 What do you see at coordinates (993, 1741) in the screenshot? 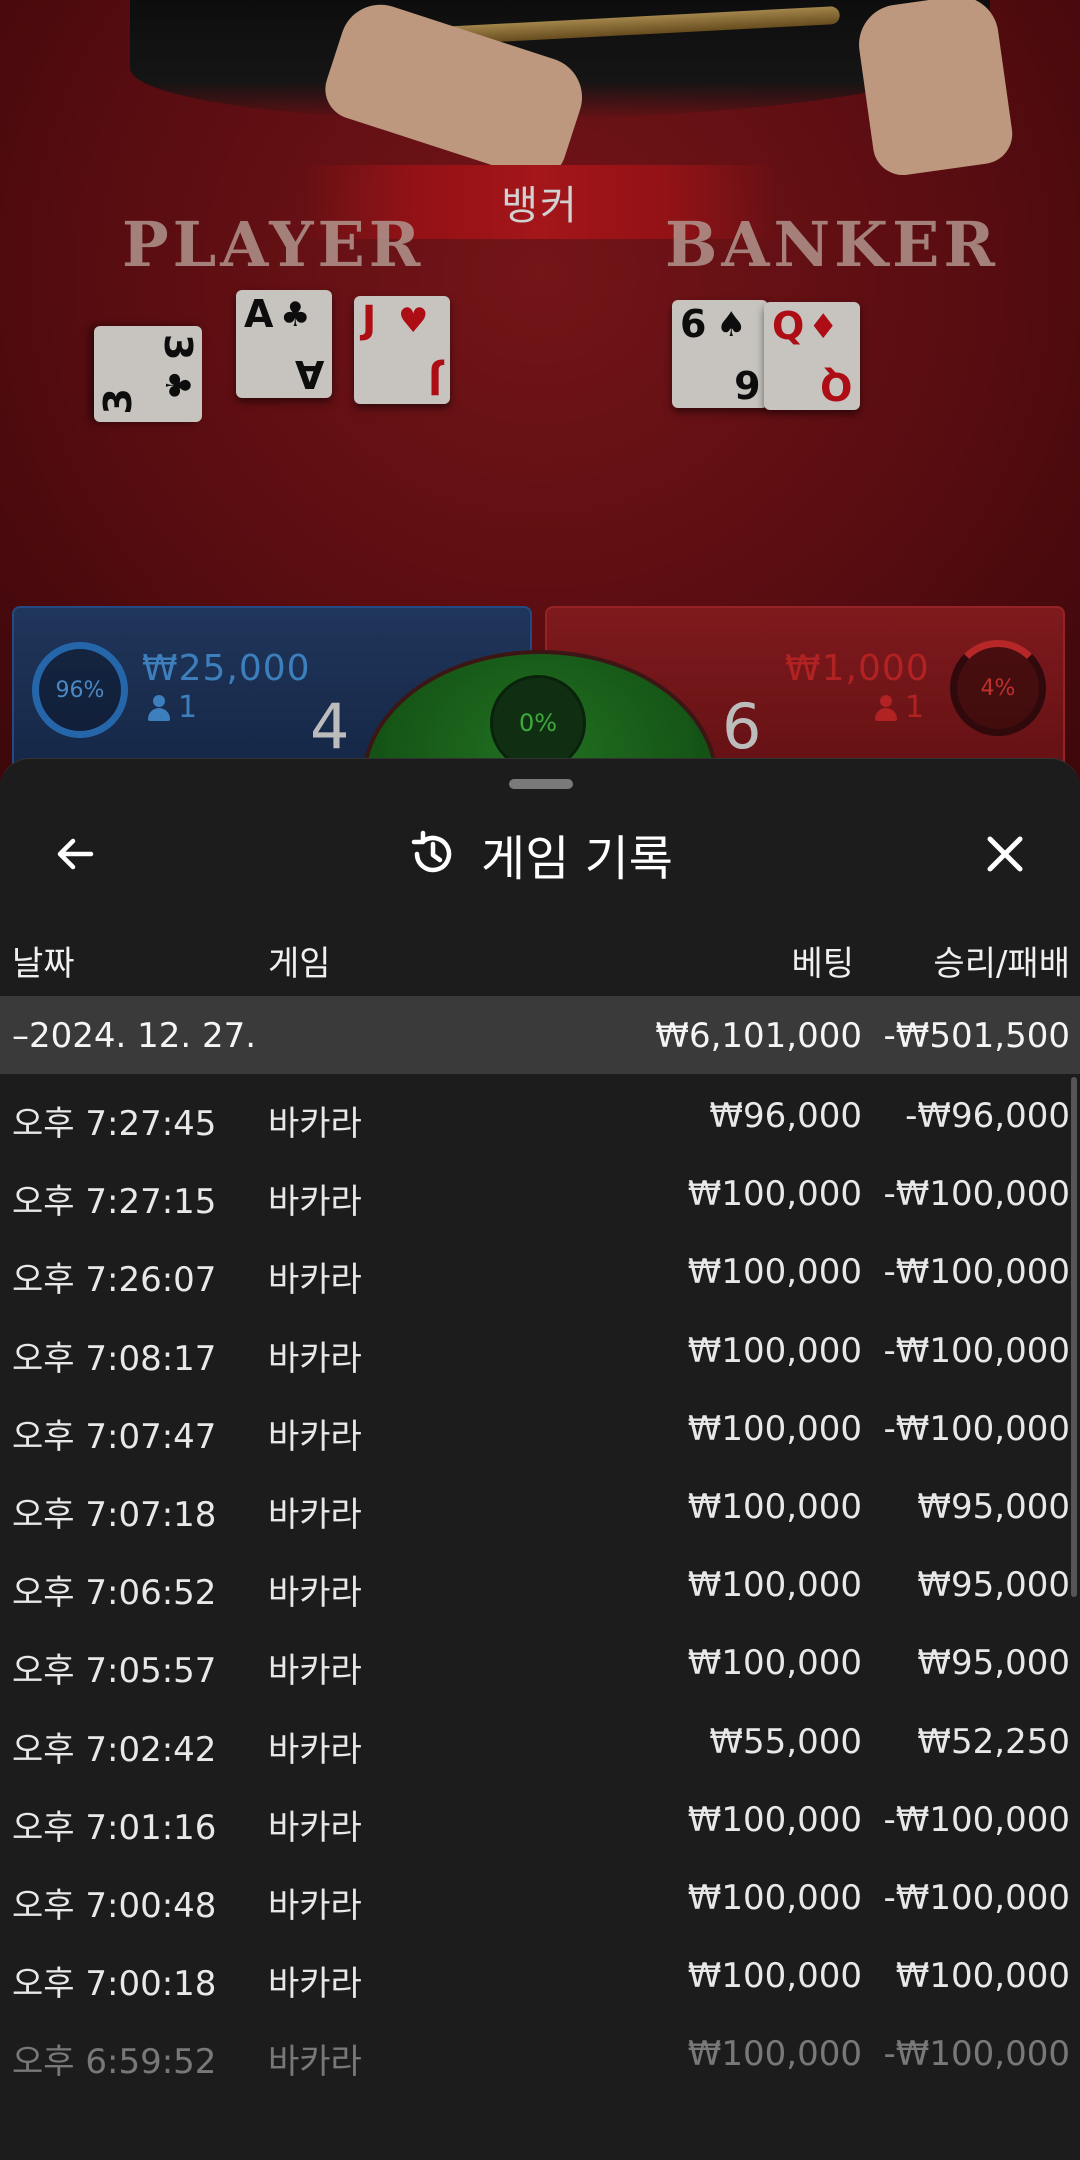
I see `row-win-loss: ₩52,250` at bounding box center [993, 1741].